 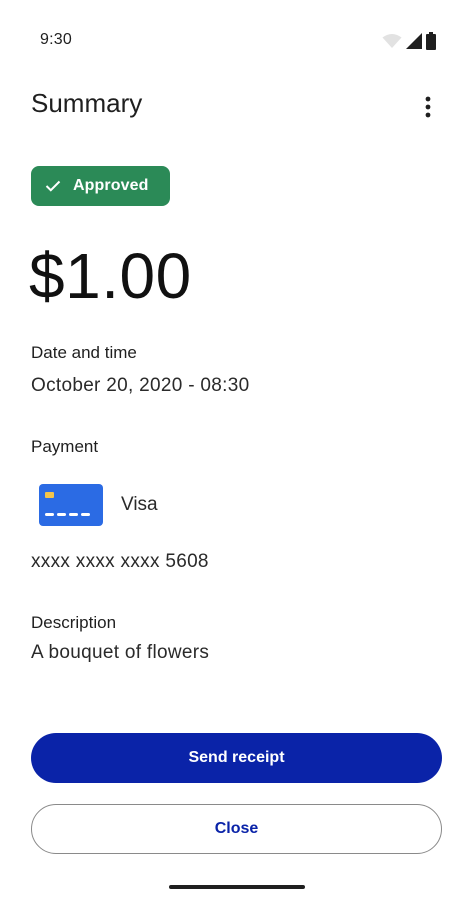 I want to click on status-icons, so click(x=409, y=41).